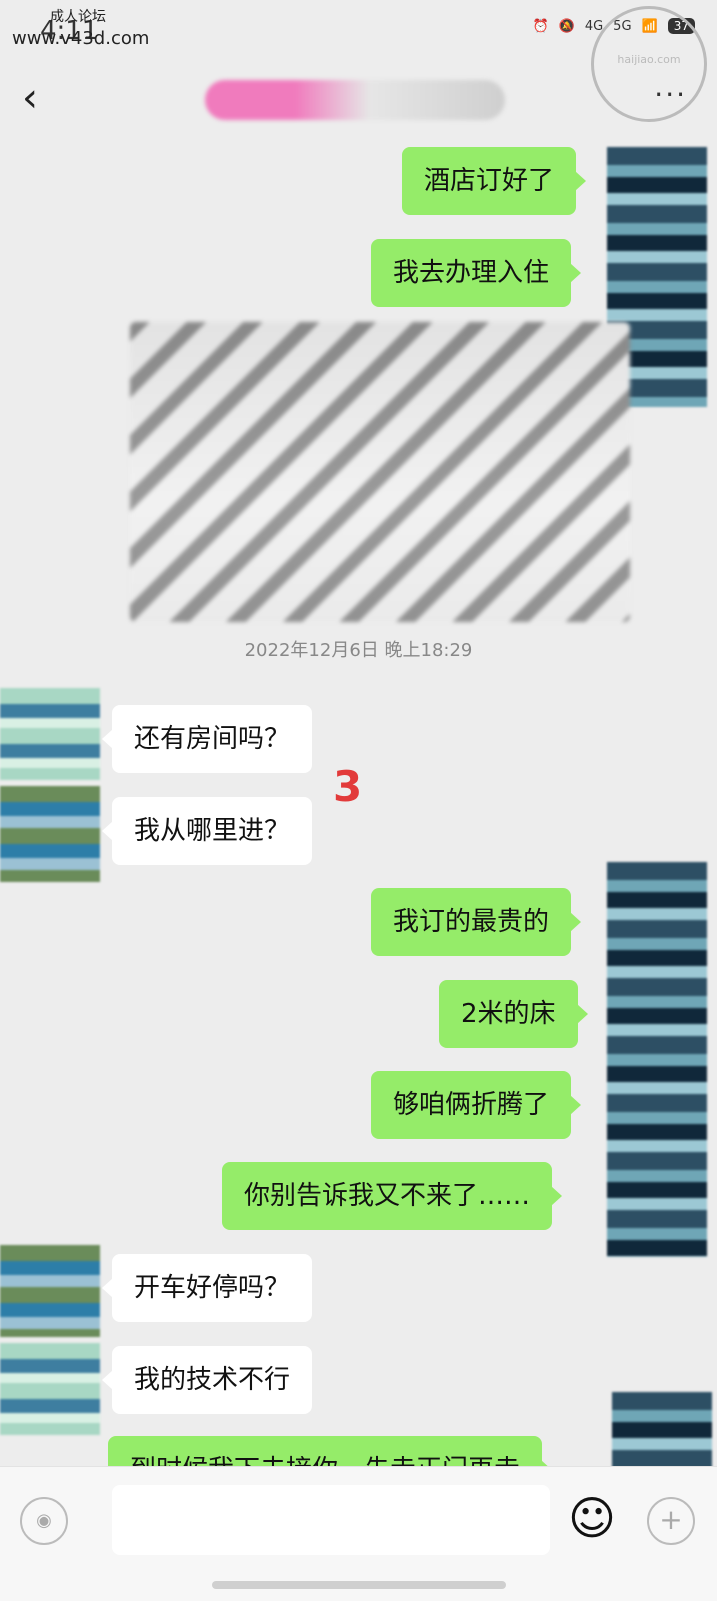  Describe the element at coordinates (207, 1288) in the screenshot. I see `message-bubble-incoming: 开车好停吗？` at that location.